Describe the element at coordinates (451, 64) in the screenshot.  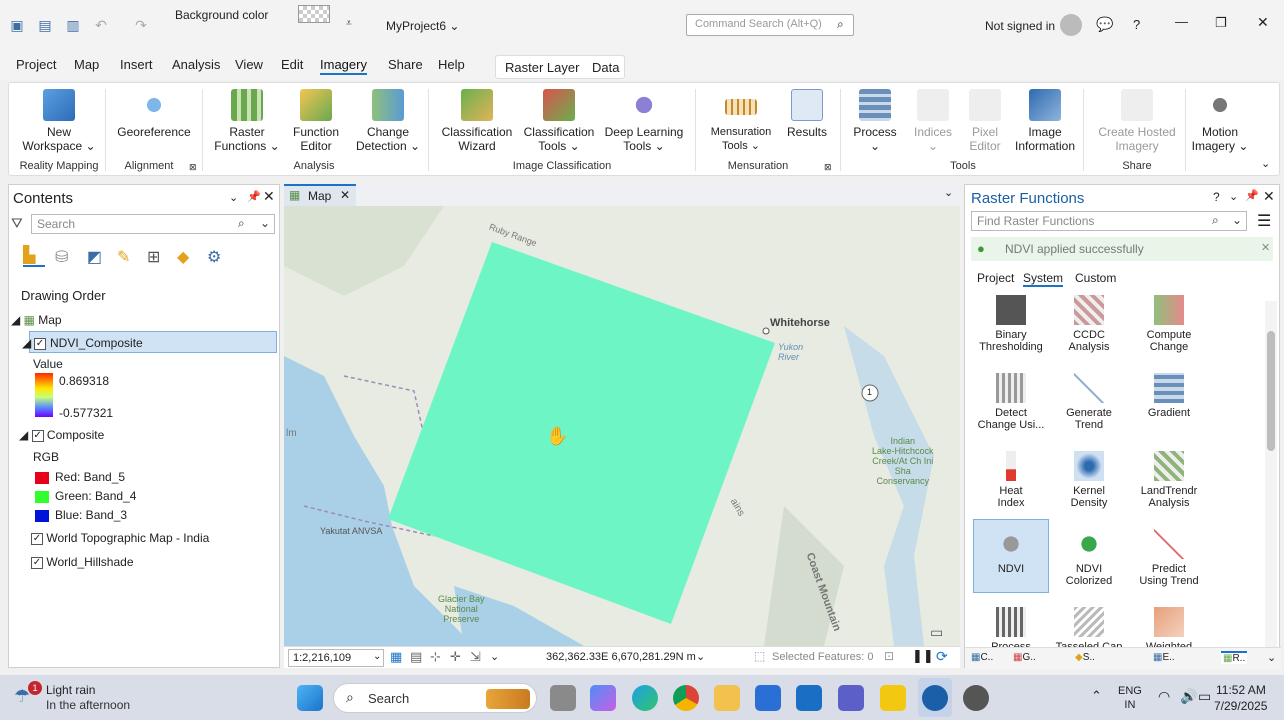
I see `tab-help: Help` at that location.